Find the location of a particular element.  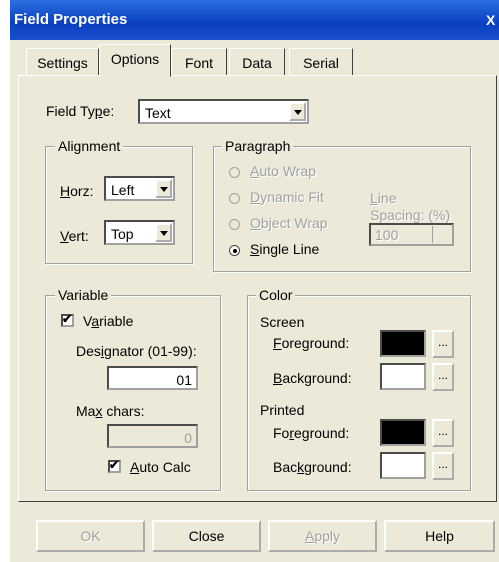

max-chars-label: Max chars: is located at coordinates (110, 411).